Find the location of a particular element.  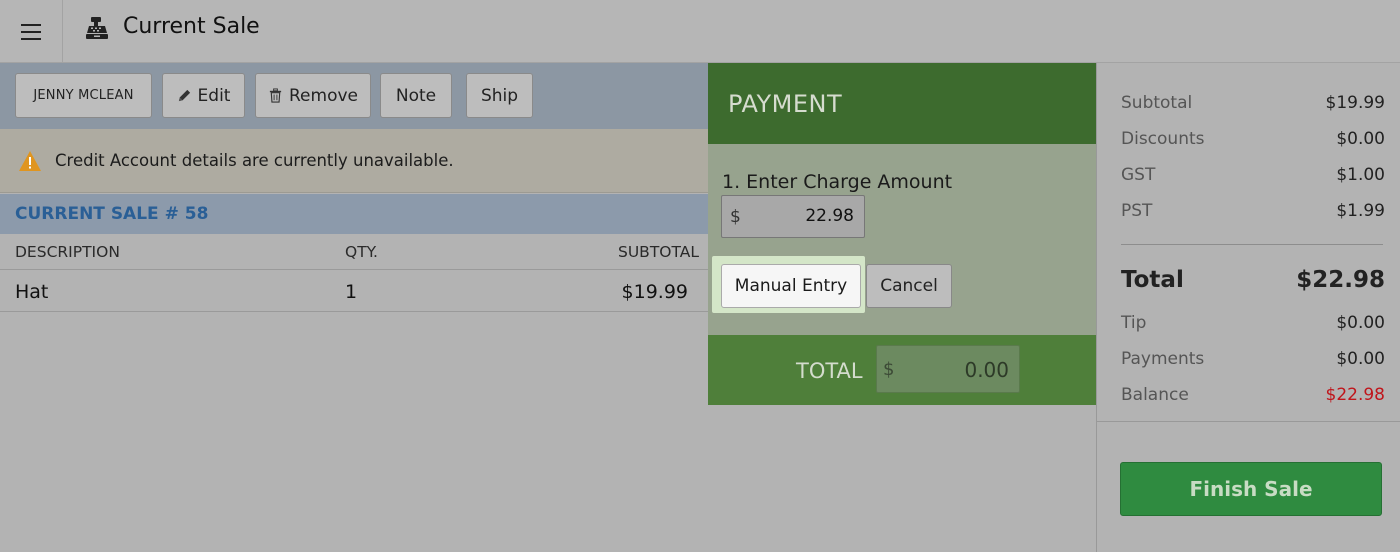

charge-amount-value: 22.98 is located at coordinates (829, 216).